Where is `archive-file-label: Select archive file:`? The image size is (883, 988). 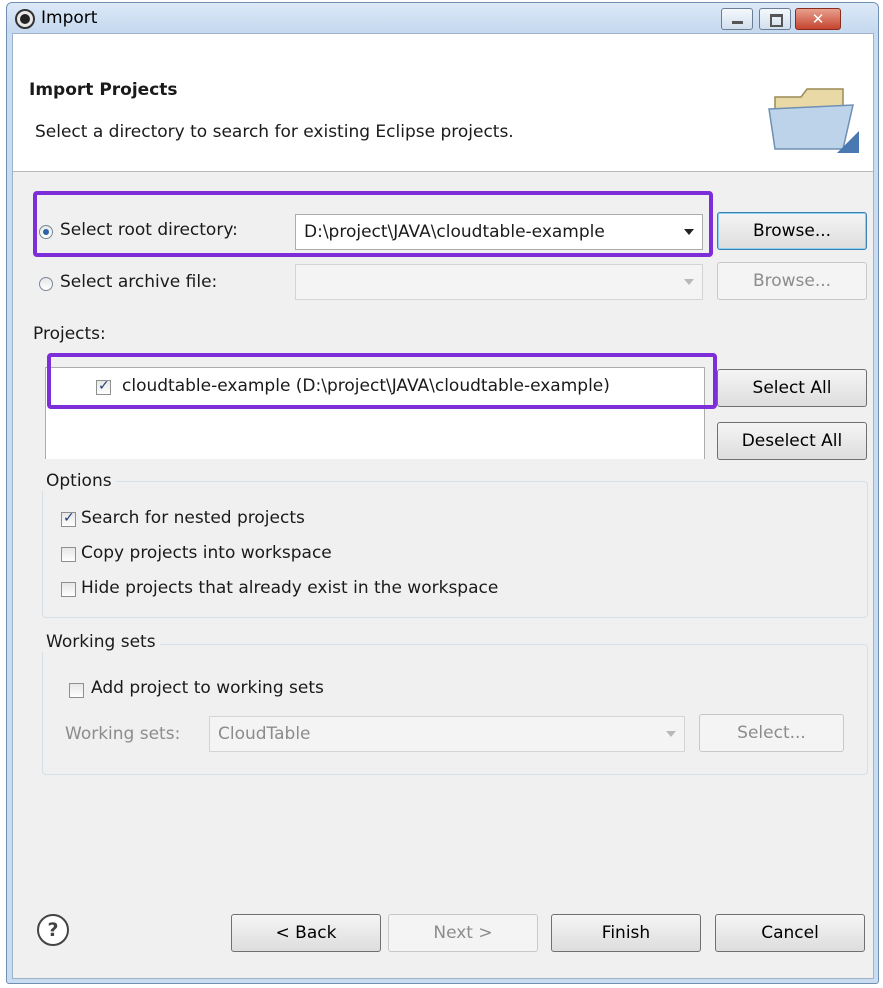
archive-file-label: Select archive file: is located at coordinates (139, 282).